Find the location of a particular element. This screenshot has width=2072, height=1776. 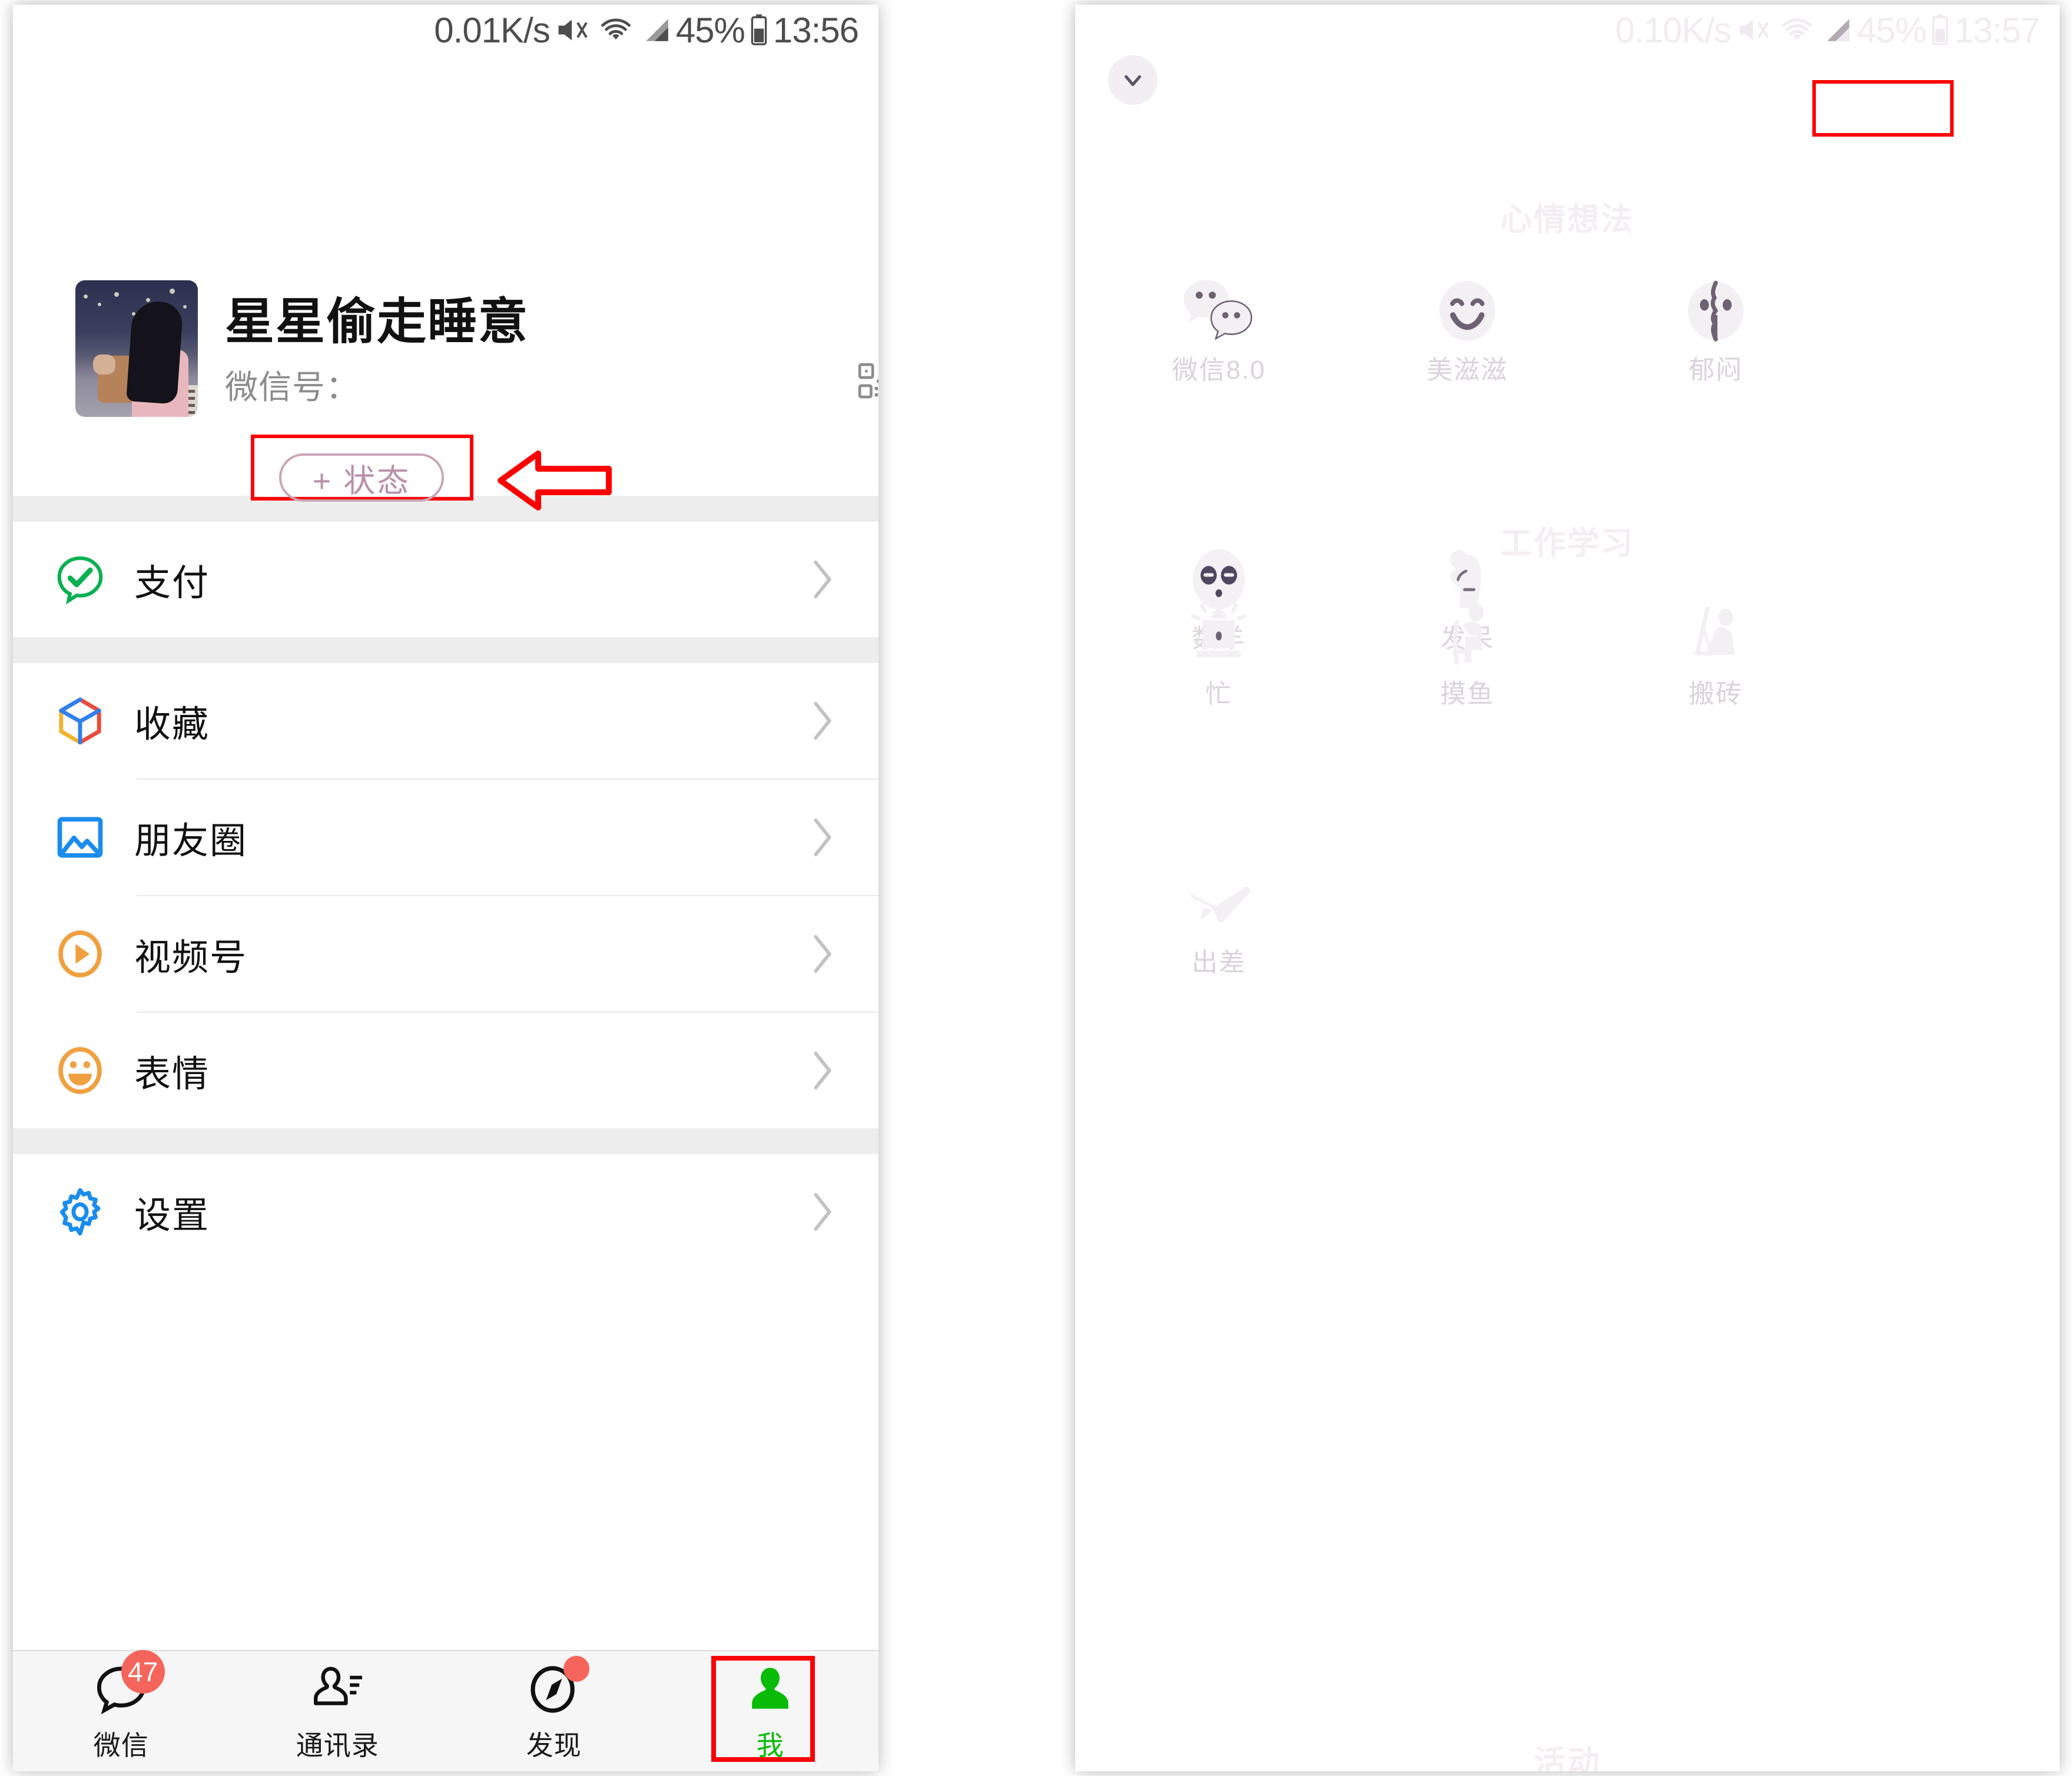

status-card-happy: 美滋滋 is located at coordinates (1468, 333).